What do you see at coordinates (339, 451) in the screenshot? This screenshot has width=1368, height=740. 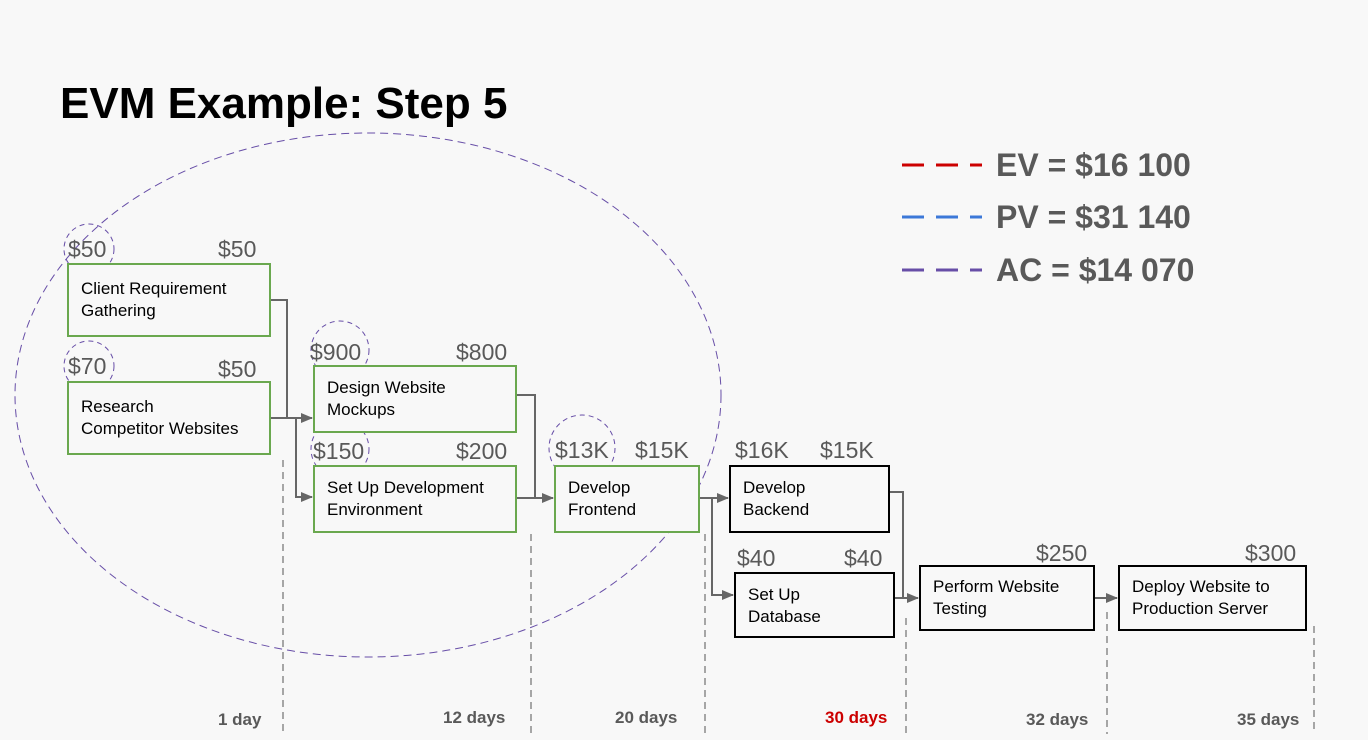 I see `actual-cost-label: $150` at bounding box center [339, 451].